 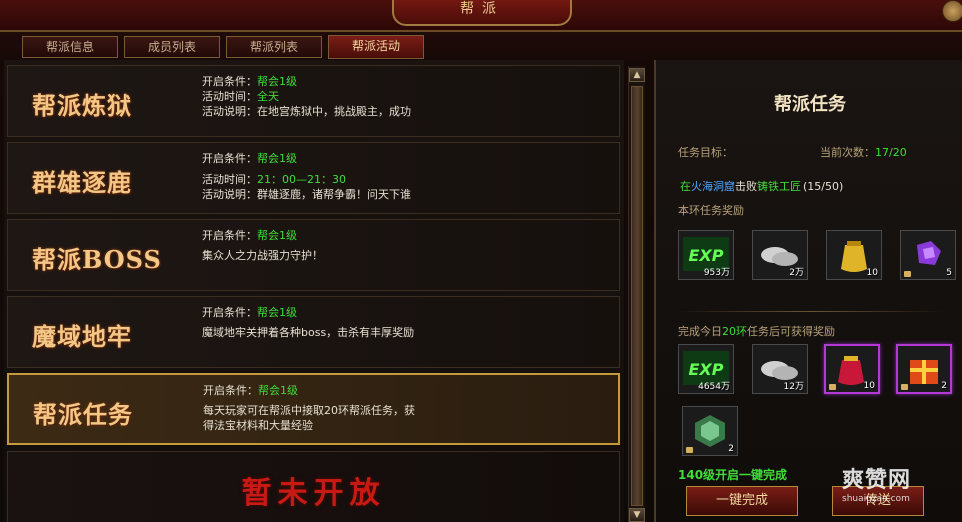 I want to click on task-panel-title: 帮派任务, so click(x=810, y=104).